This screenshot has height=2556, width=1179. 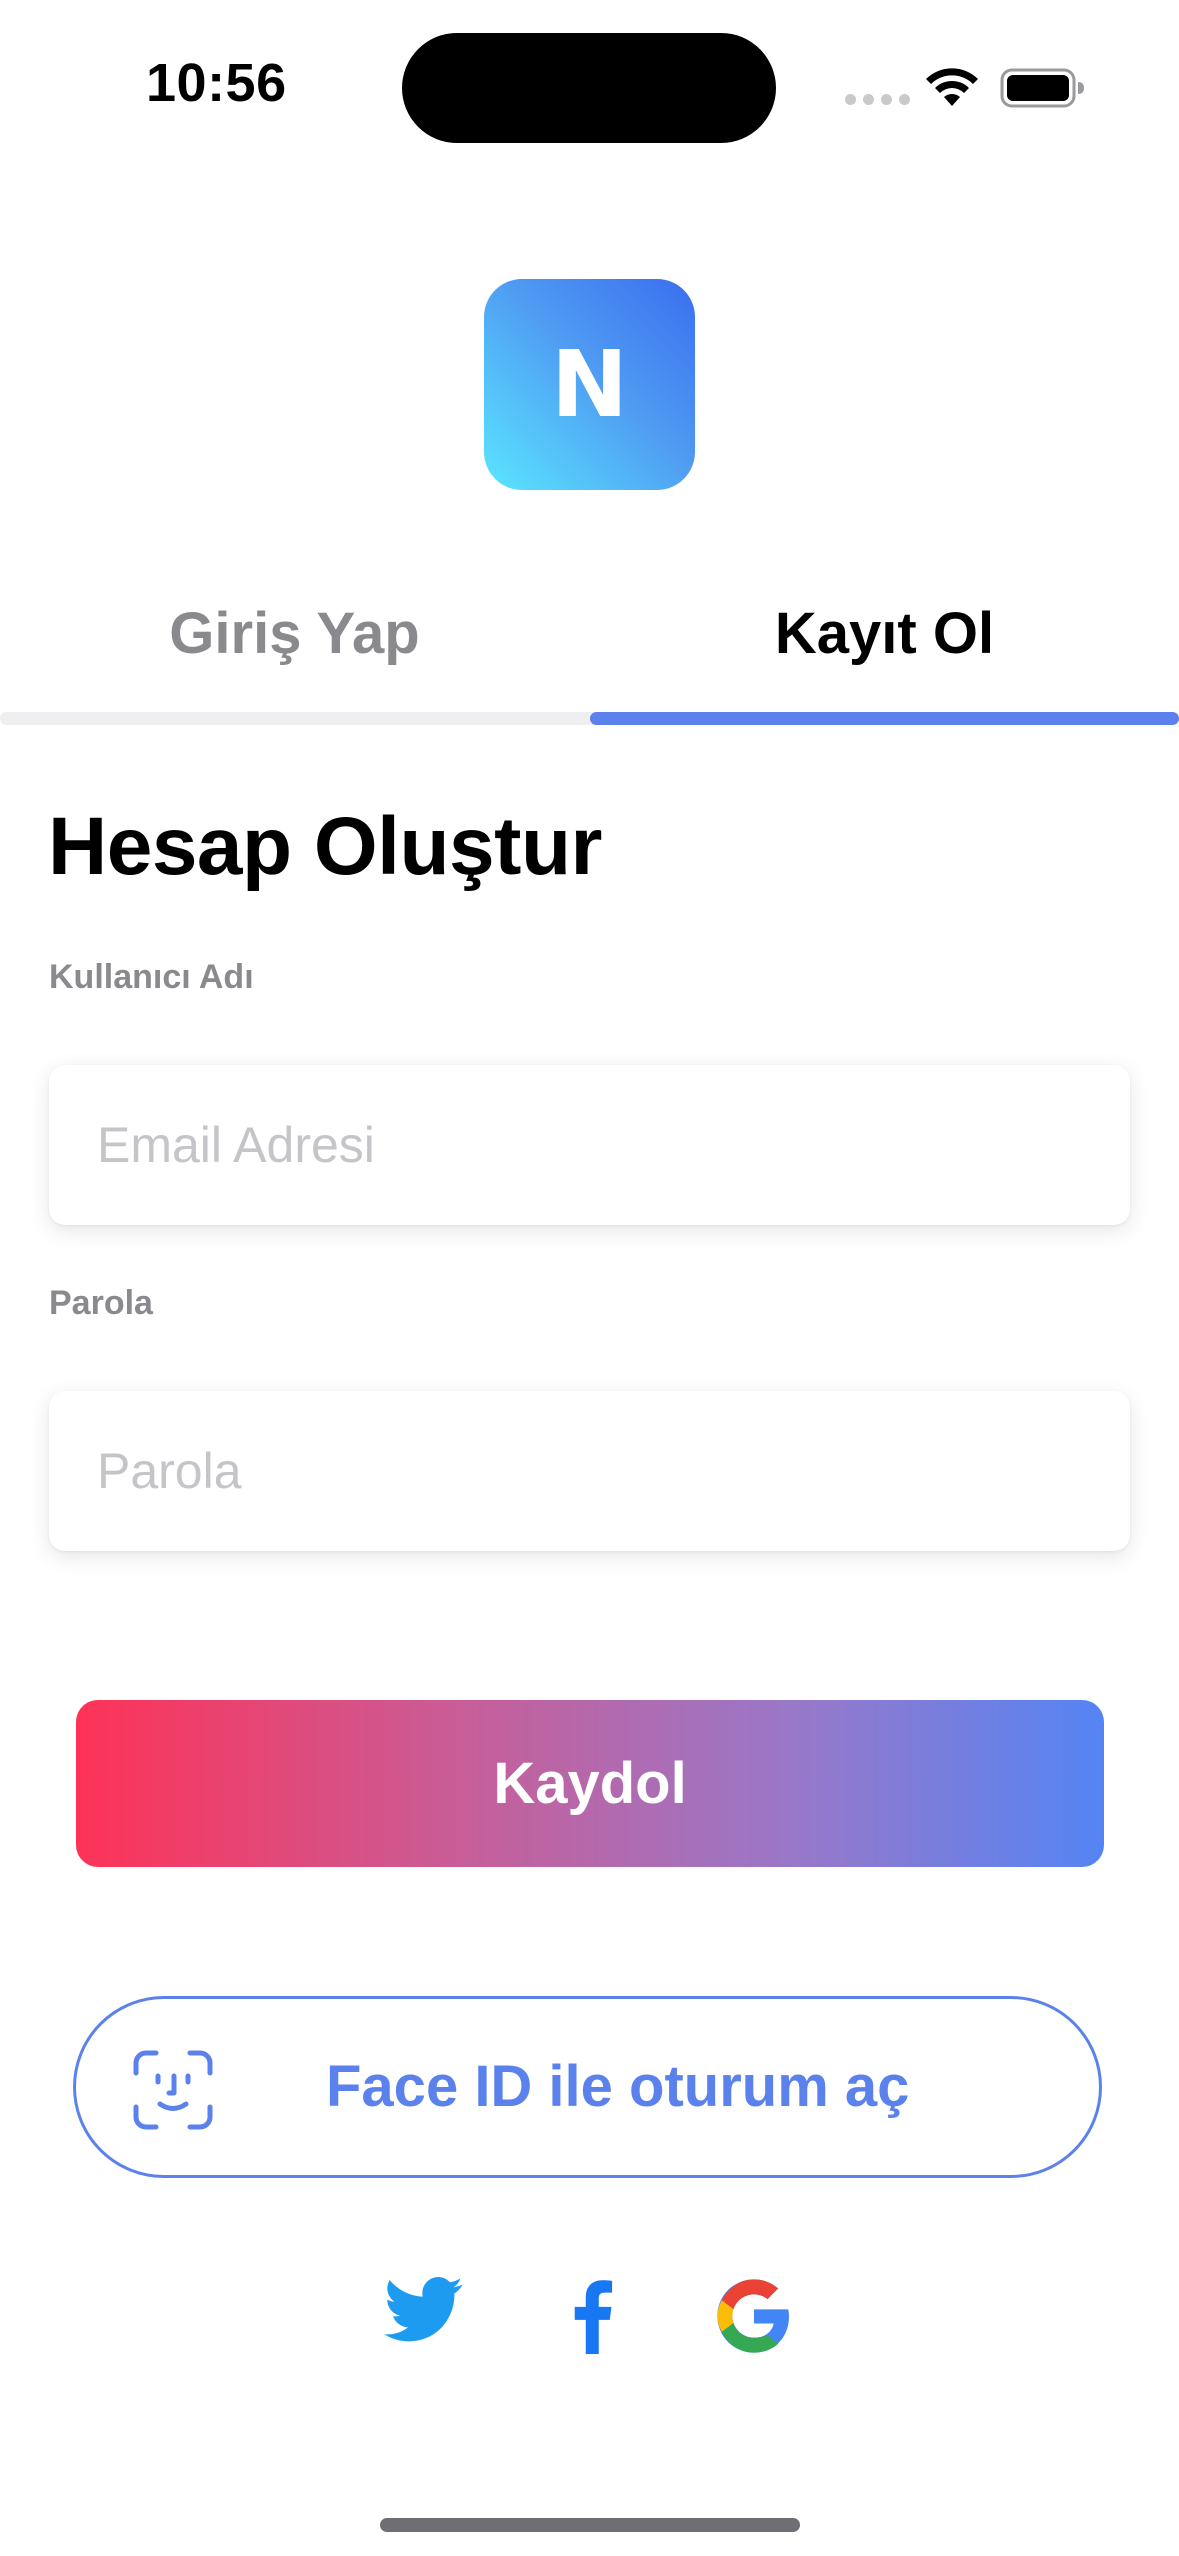 I want to click on dynamic-island, so click(x=589, y=88).